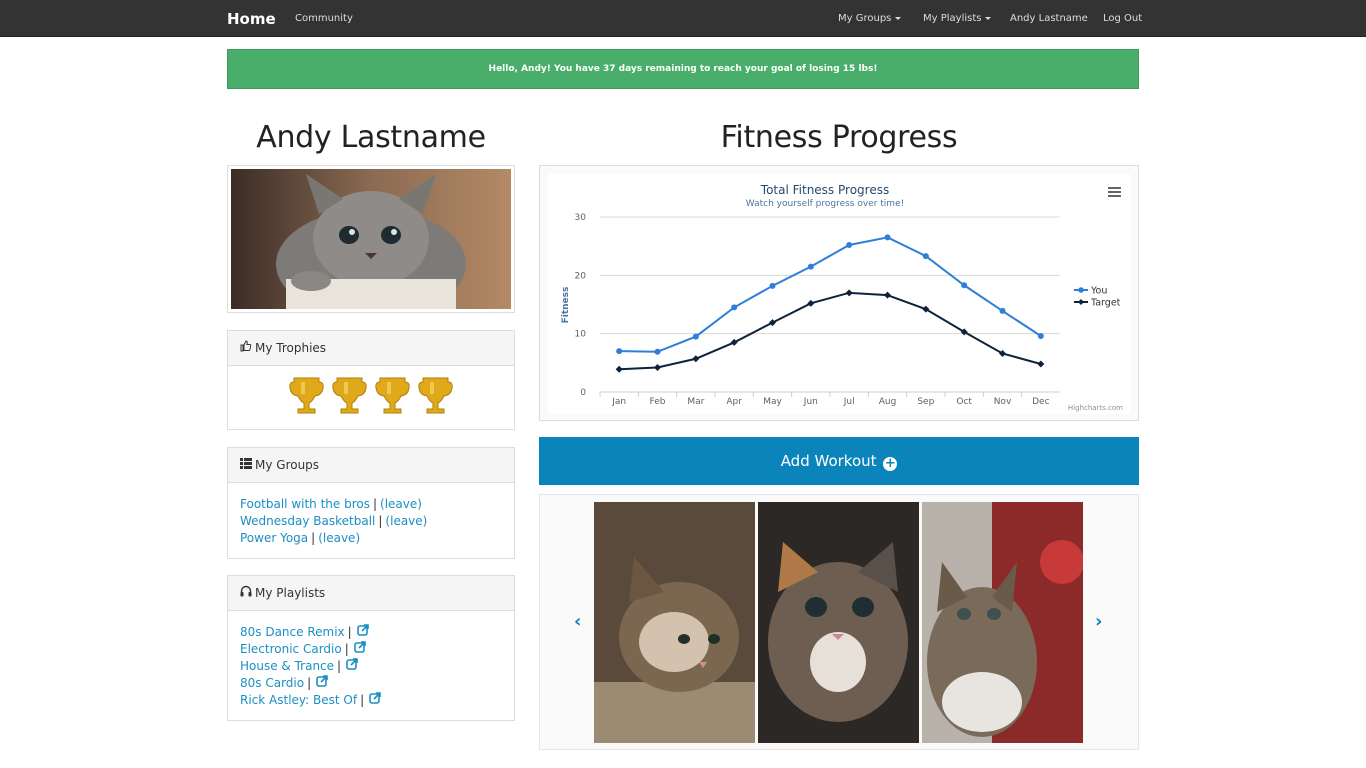  Describe the element at coordinates (307, 521) in the screenshot. I see `group-link: Wednesday Basketball` at that location.